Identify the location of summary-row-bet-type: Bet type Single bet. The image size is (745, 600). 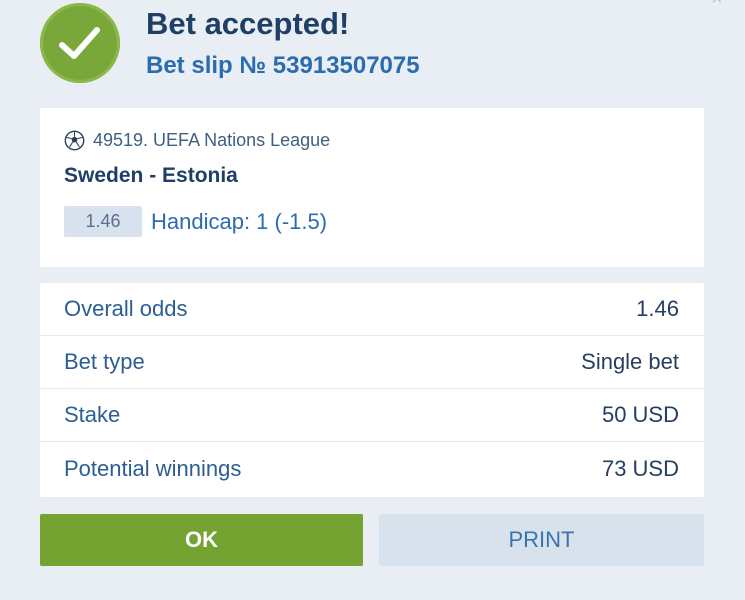
(372, 362).